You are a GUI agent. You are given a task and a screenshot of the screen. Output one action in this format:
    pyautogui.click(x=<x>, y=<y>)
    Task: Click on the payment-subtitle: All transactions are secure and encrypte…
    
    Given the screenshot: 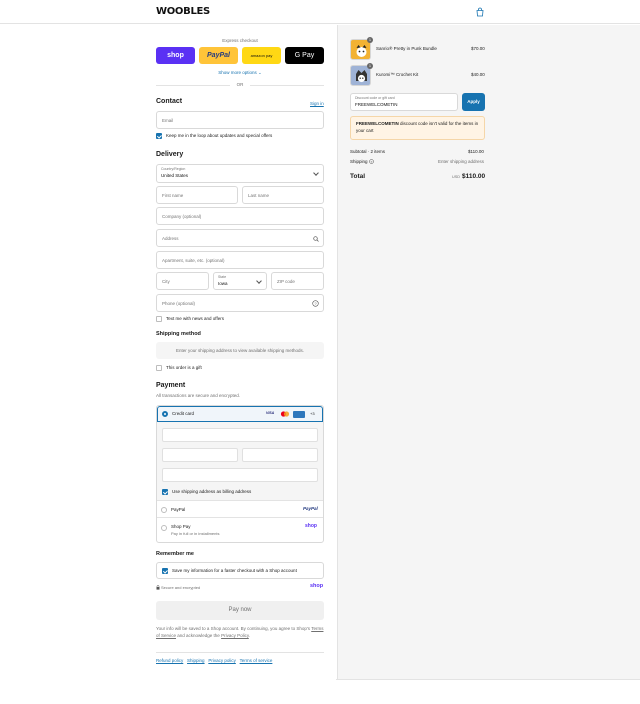 What is the action you would take?
    pyautogui.click(x=198, y=395)
    